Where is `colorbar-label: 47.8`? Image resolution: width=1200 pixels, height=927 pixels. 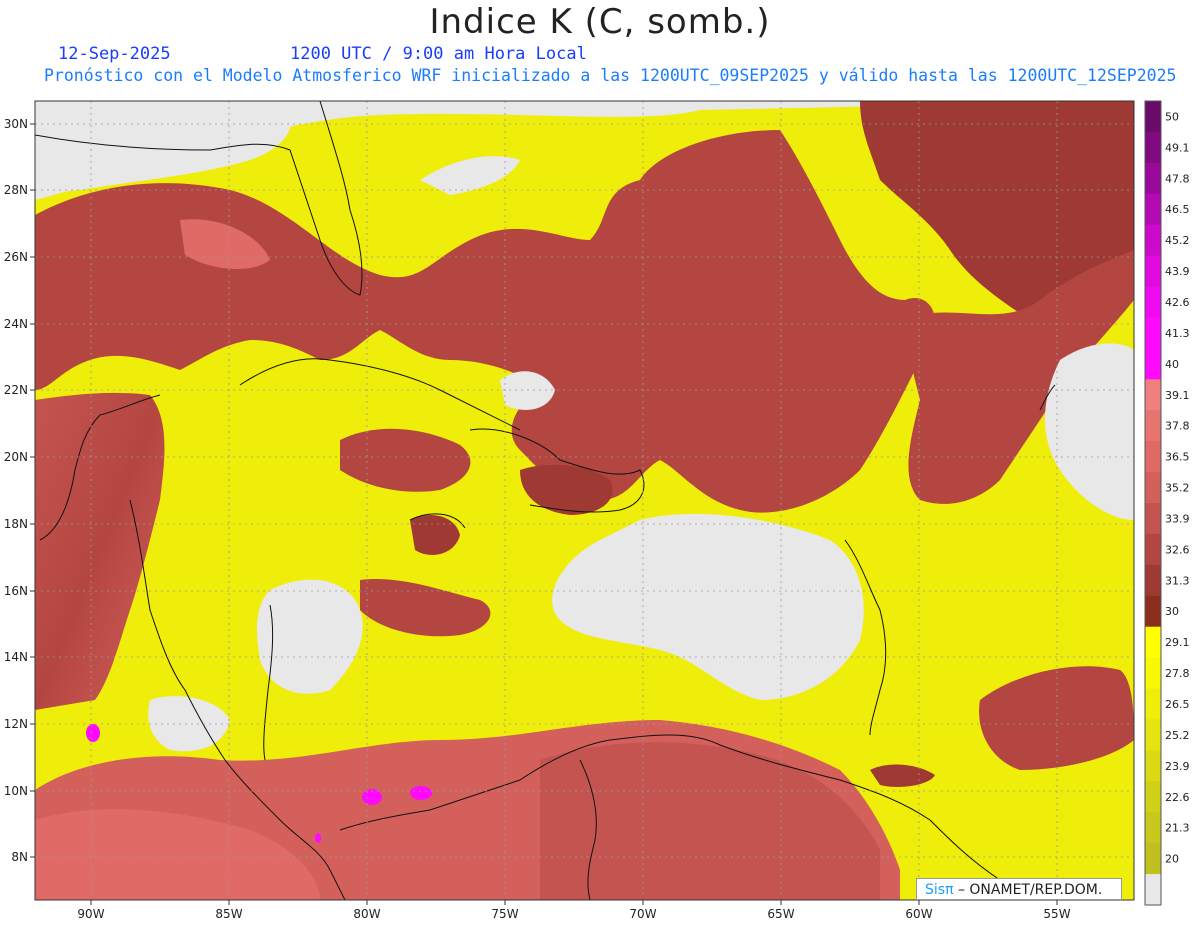 colorbar-label: 47.8 is located at coordinates (1177, 178).